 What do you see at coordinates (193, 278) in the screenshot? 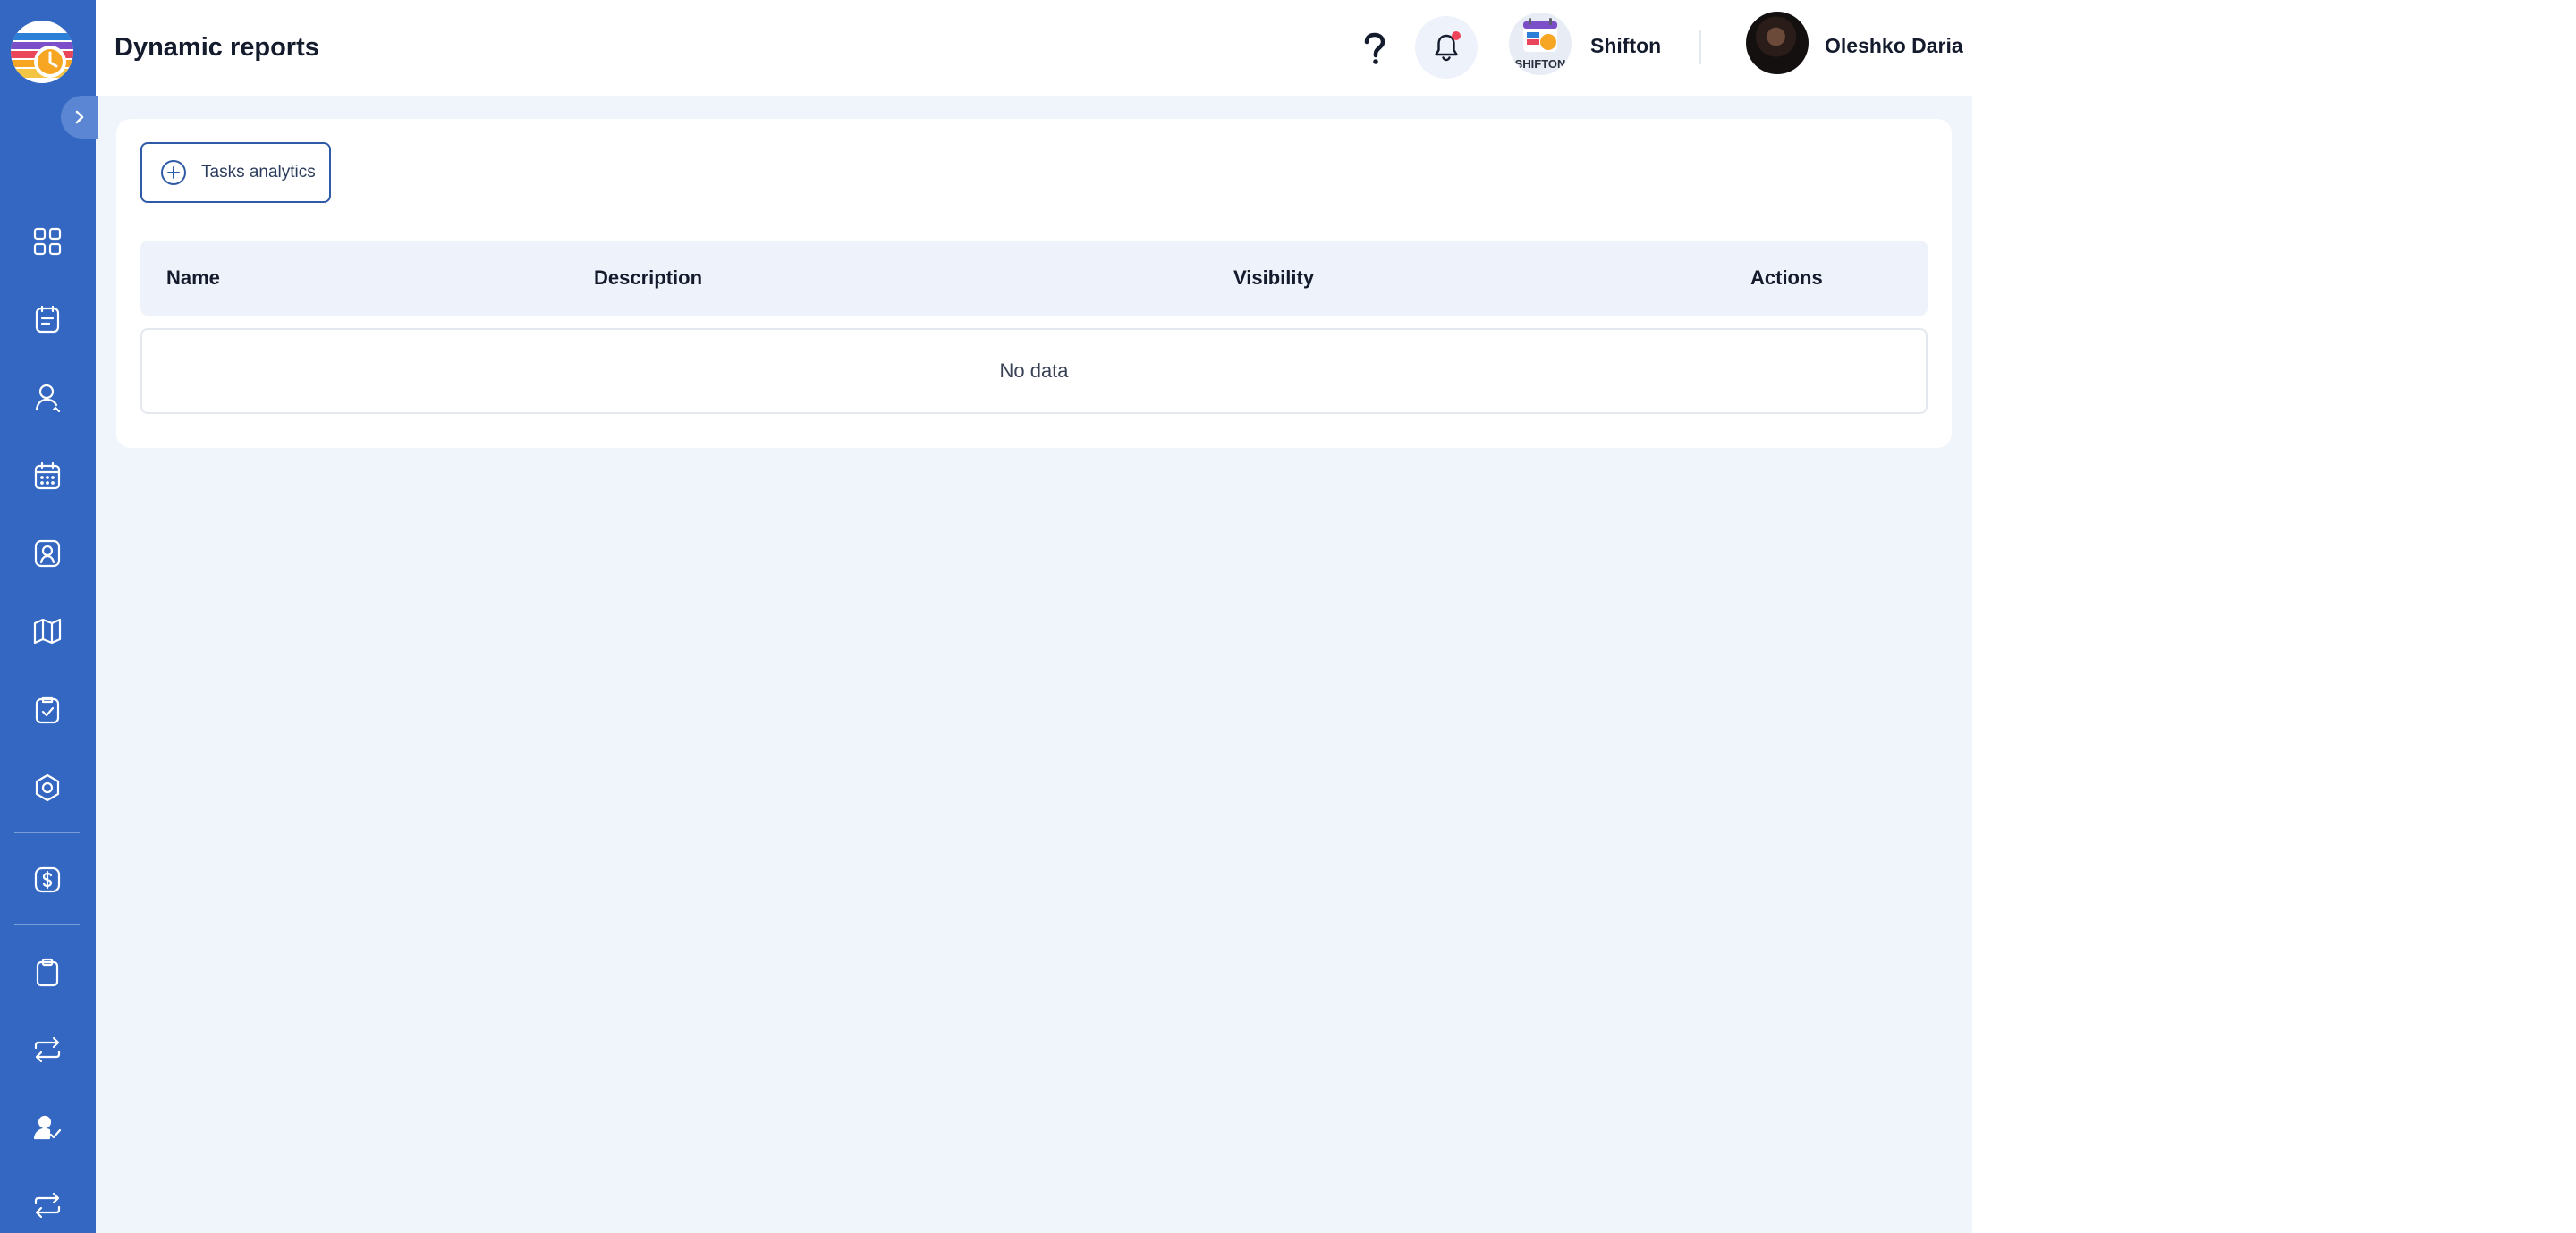
I see `column-header-name: Name` at bounding box center [193, 278].